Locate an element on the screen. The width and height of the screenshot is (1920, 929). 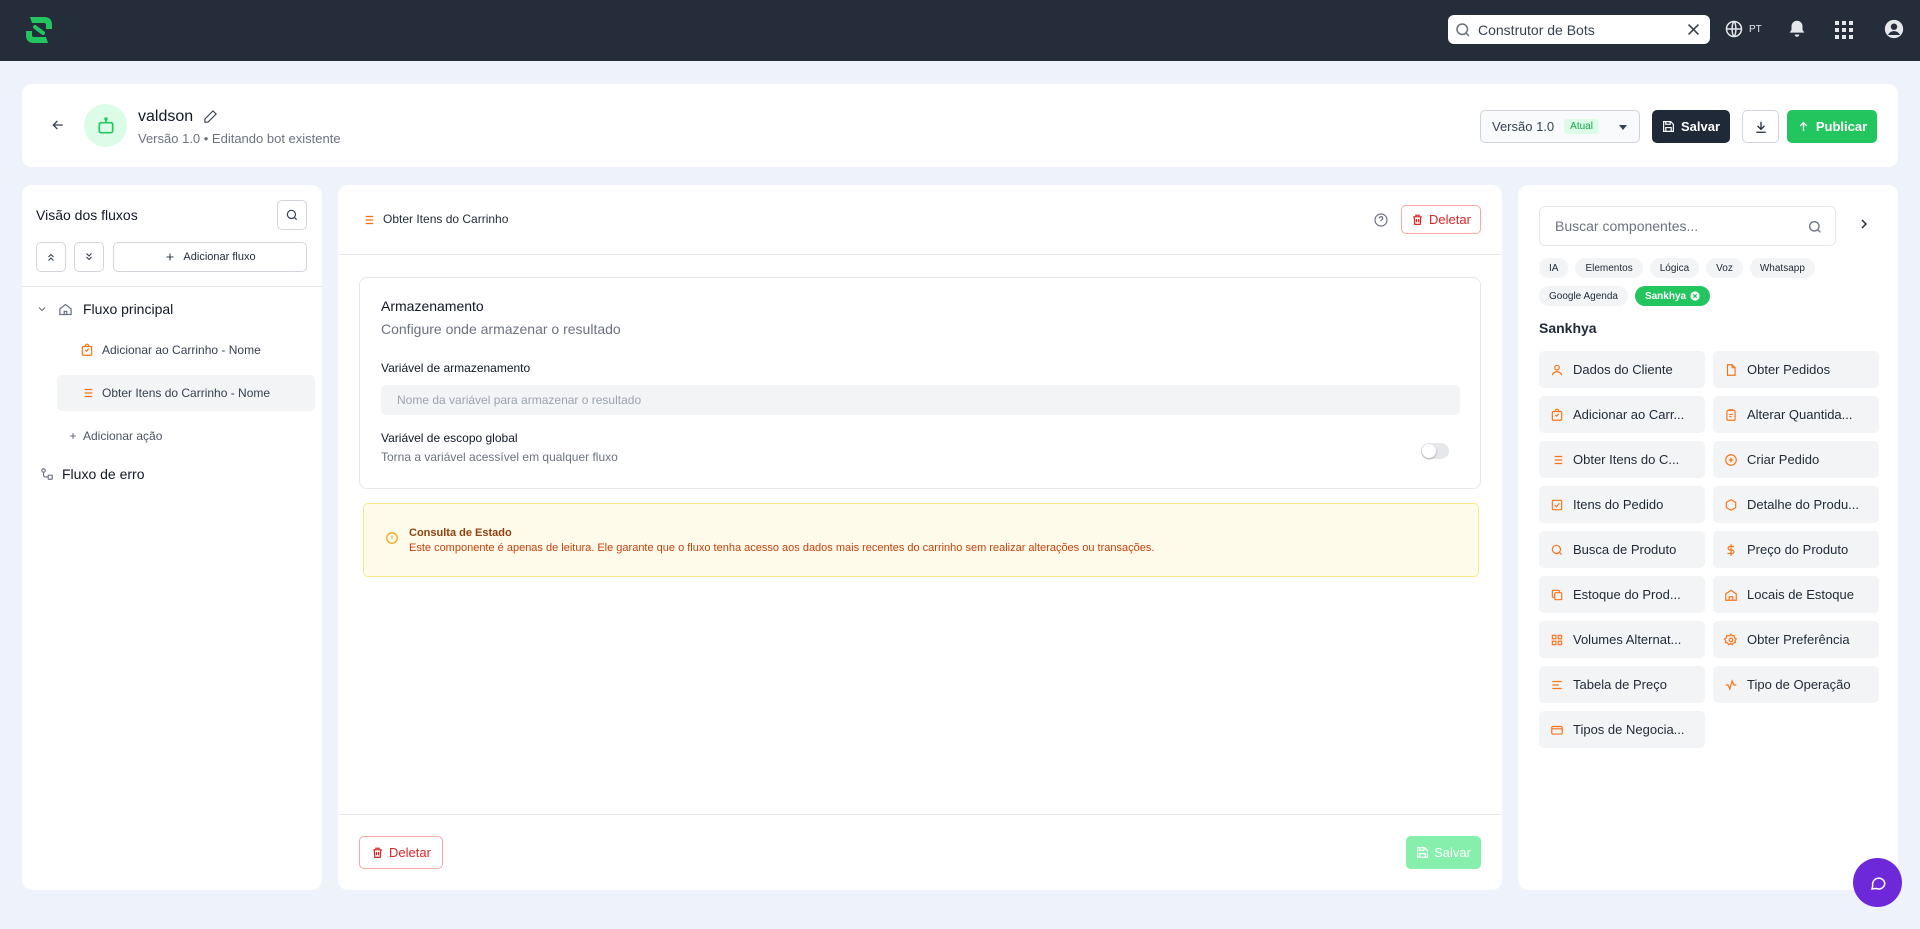
component-label: Obter Preferência is located at coordinates (1798, 639).